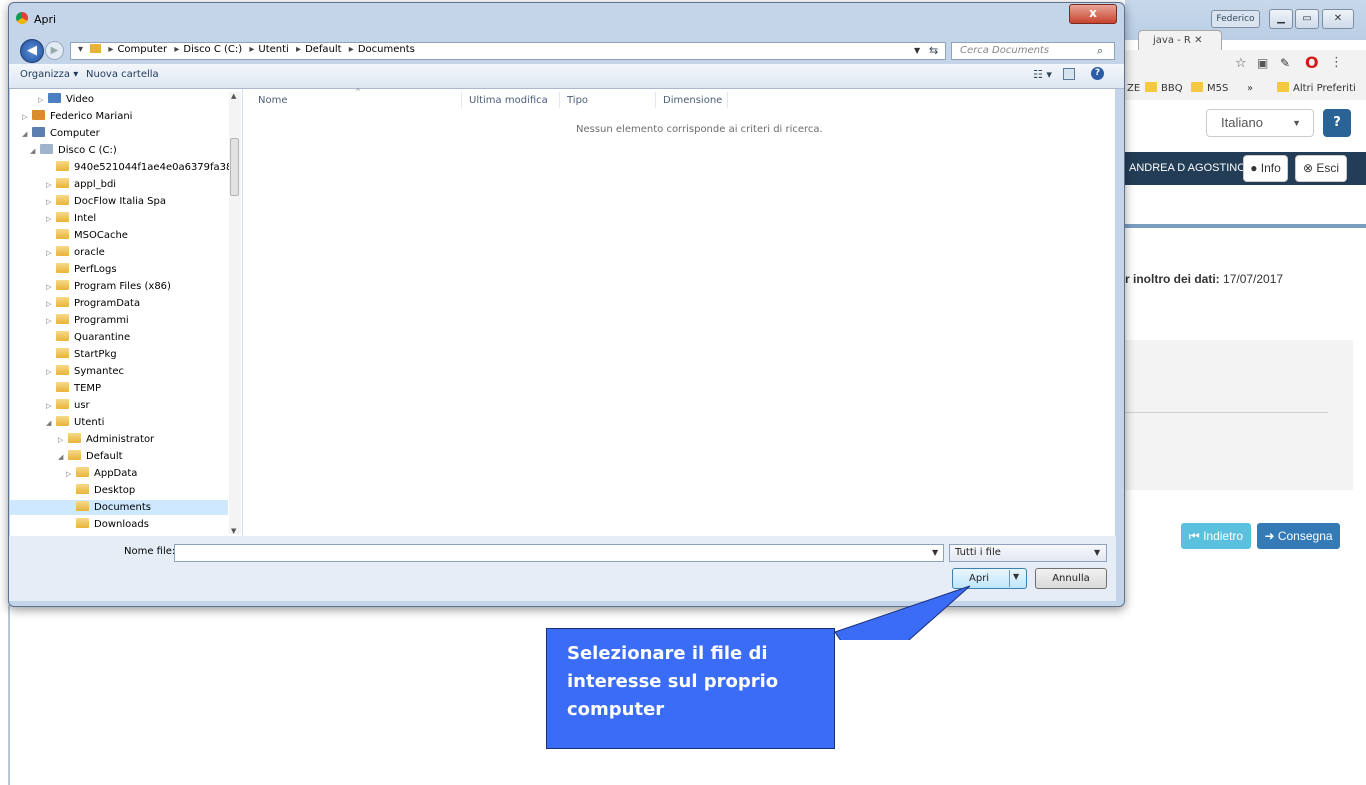 This screenshot has height=785, width=1366. Describe the element at coordinates (1016, 576) in the screenshot. I see `open-options-icon: ▼` at that location.